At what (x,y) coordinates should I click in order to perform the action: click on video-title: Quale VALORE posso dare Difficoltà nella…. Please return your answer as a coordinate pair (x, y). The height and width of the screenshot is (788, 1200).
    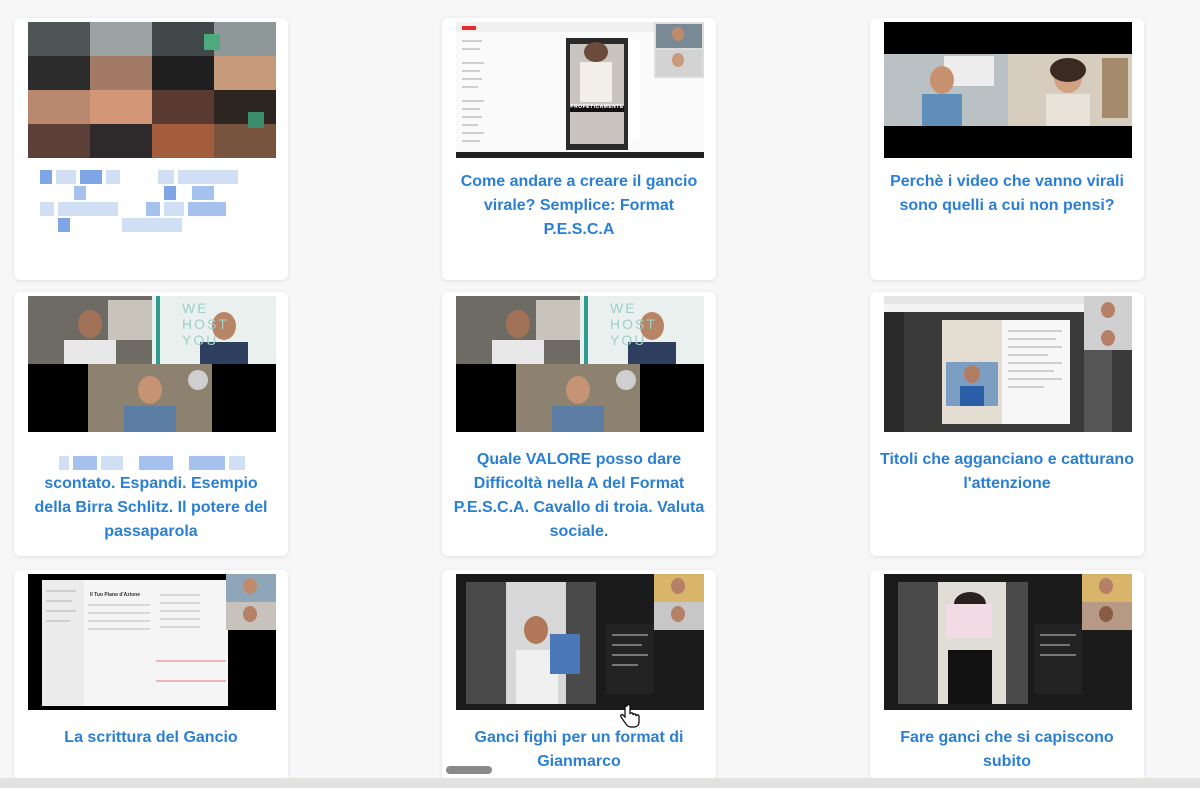
    Looking at the image, I should click on (579, 496).